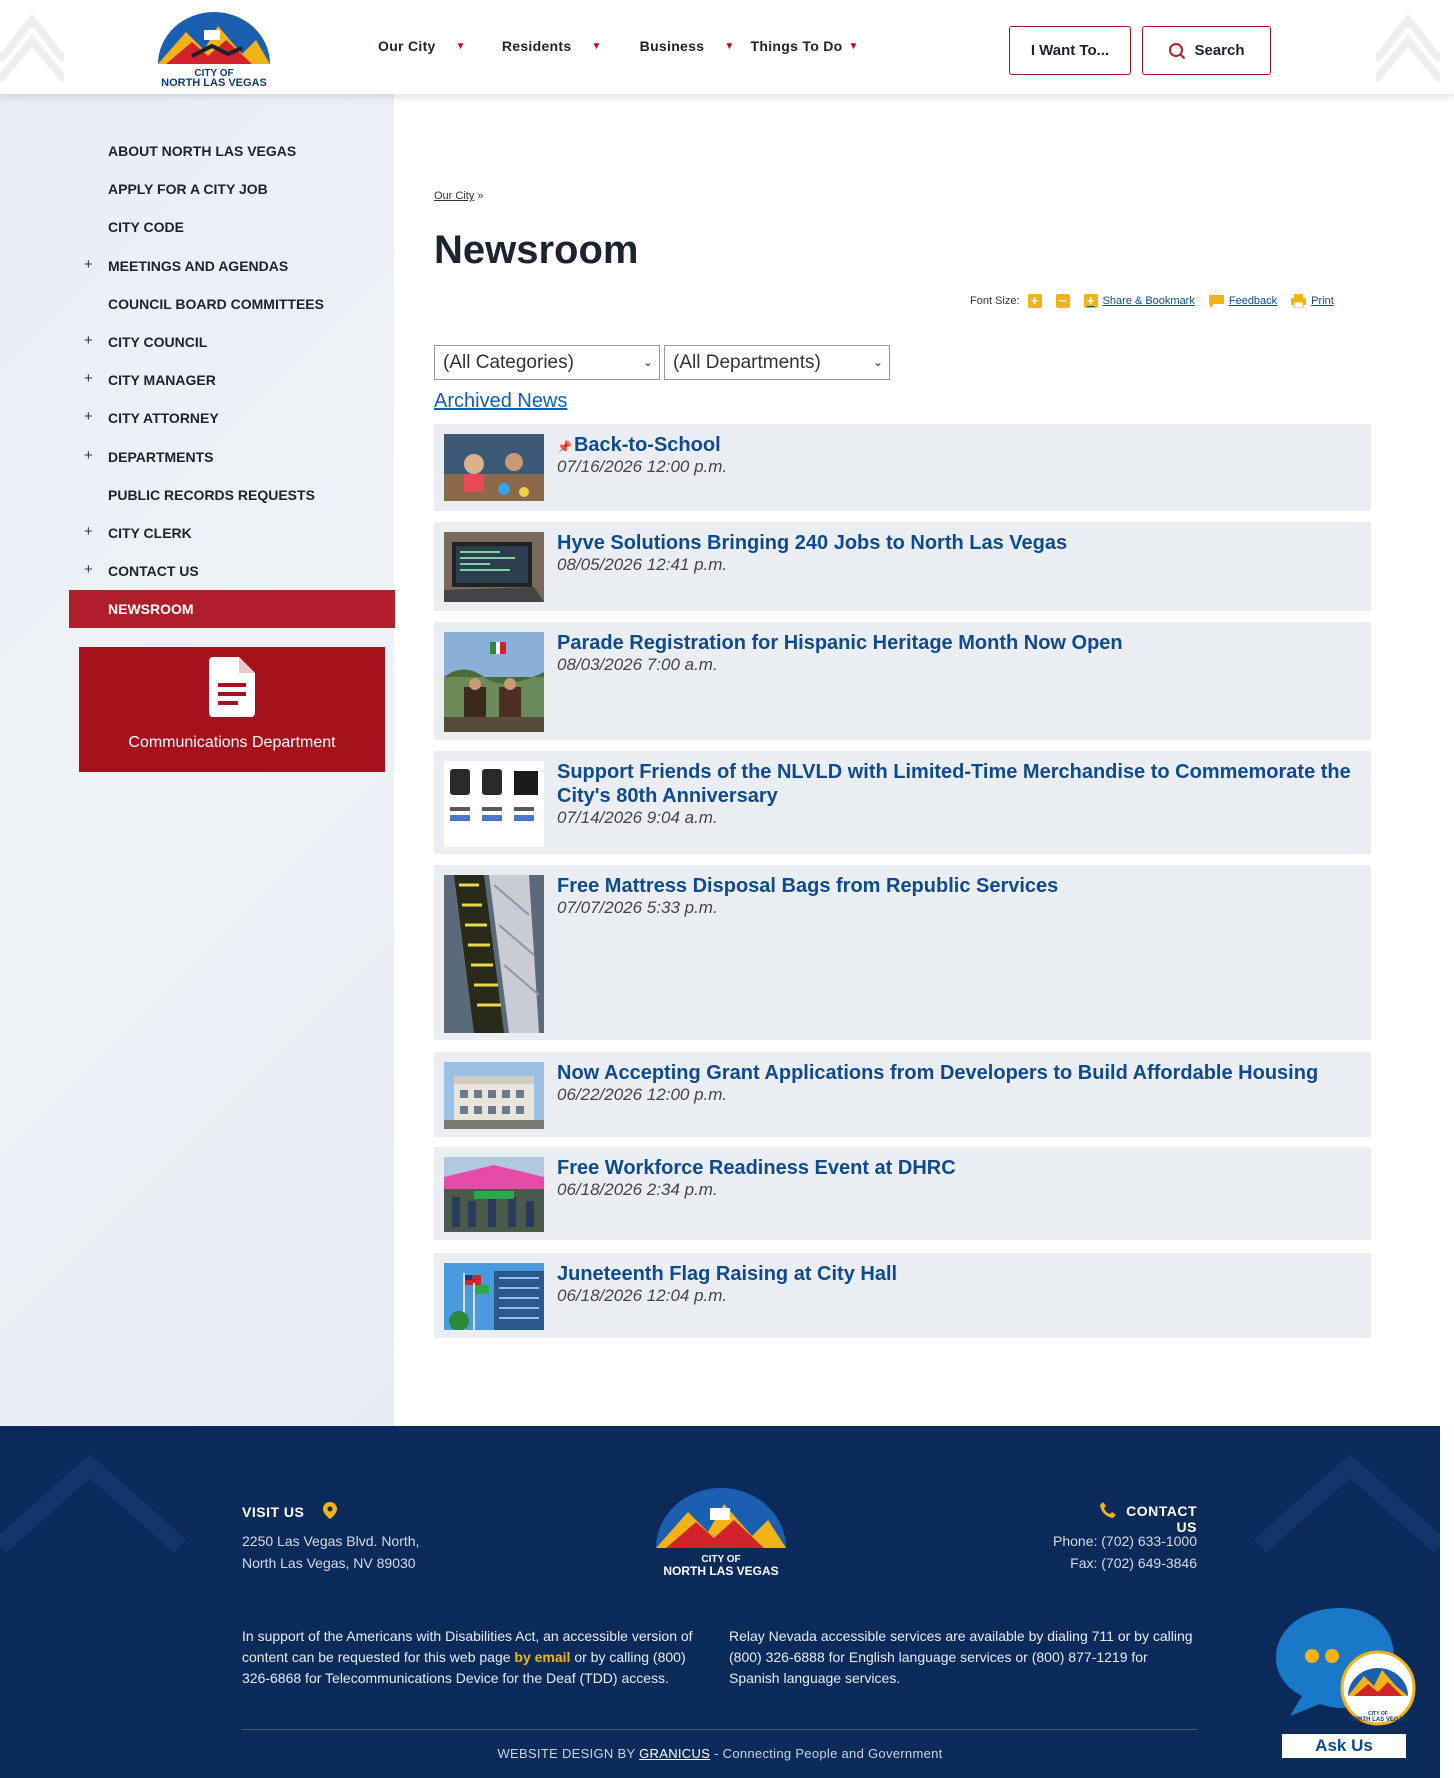 Image resolution: width=1454 pixels, height=1778 pixels. I want to click on ada-email-link: by email, so click(542, 1657).